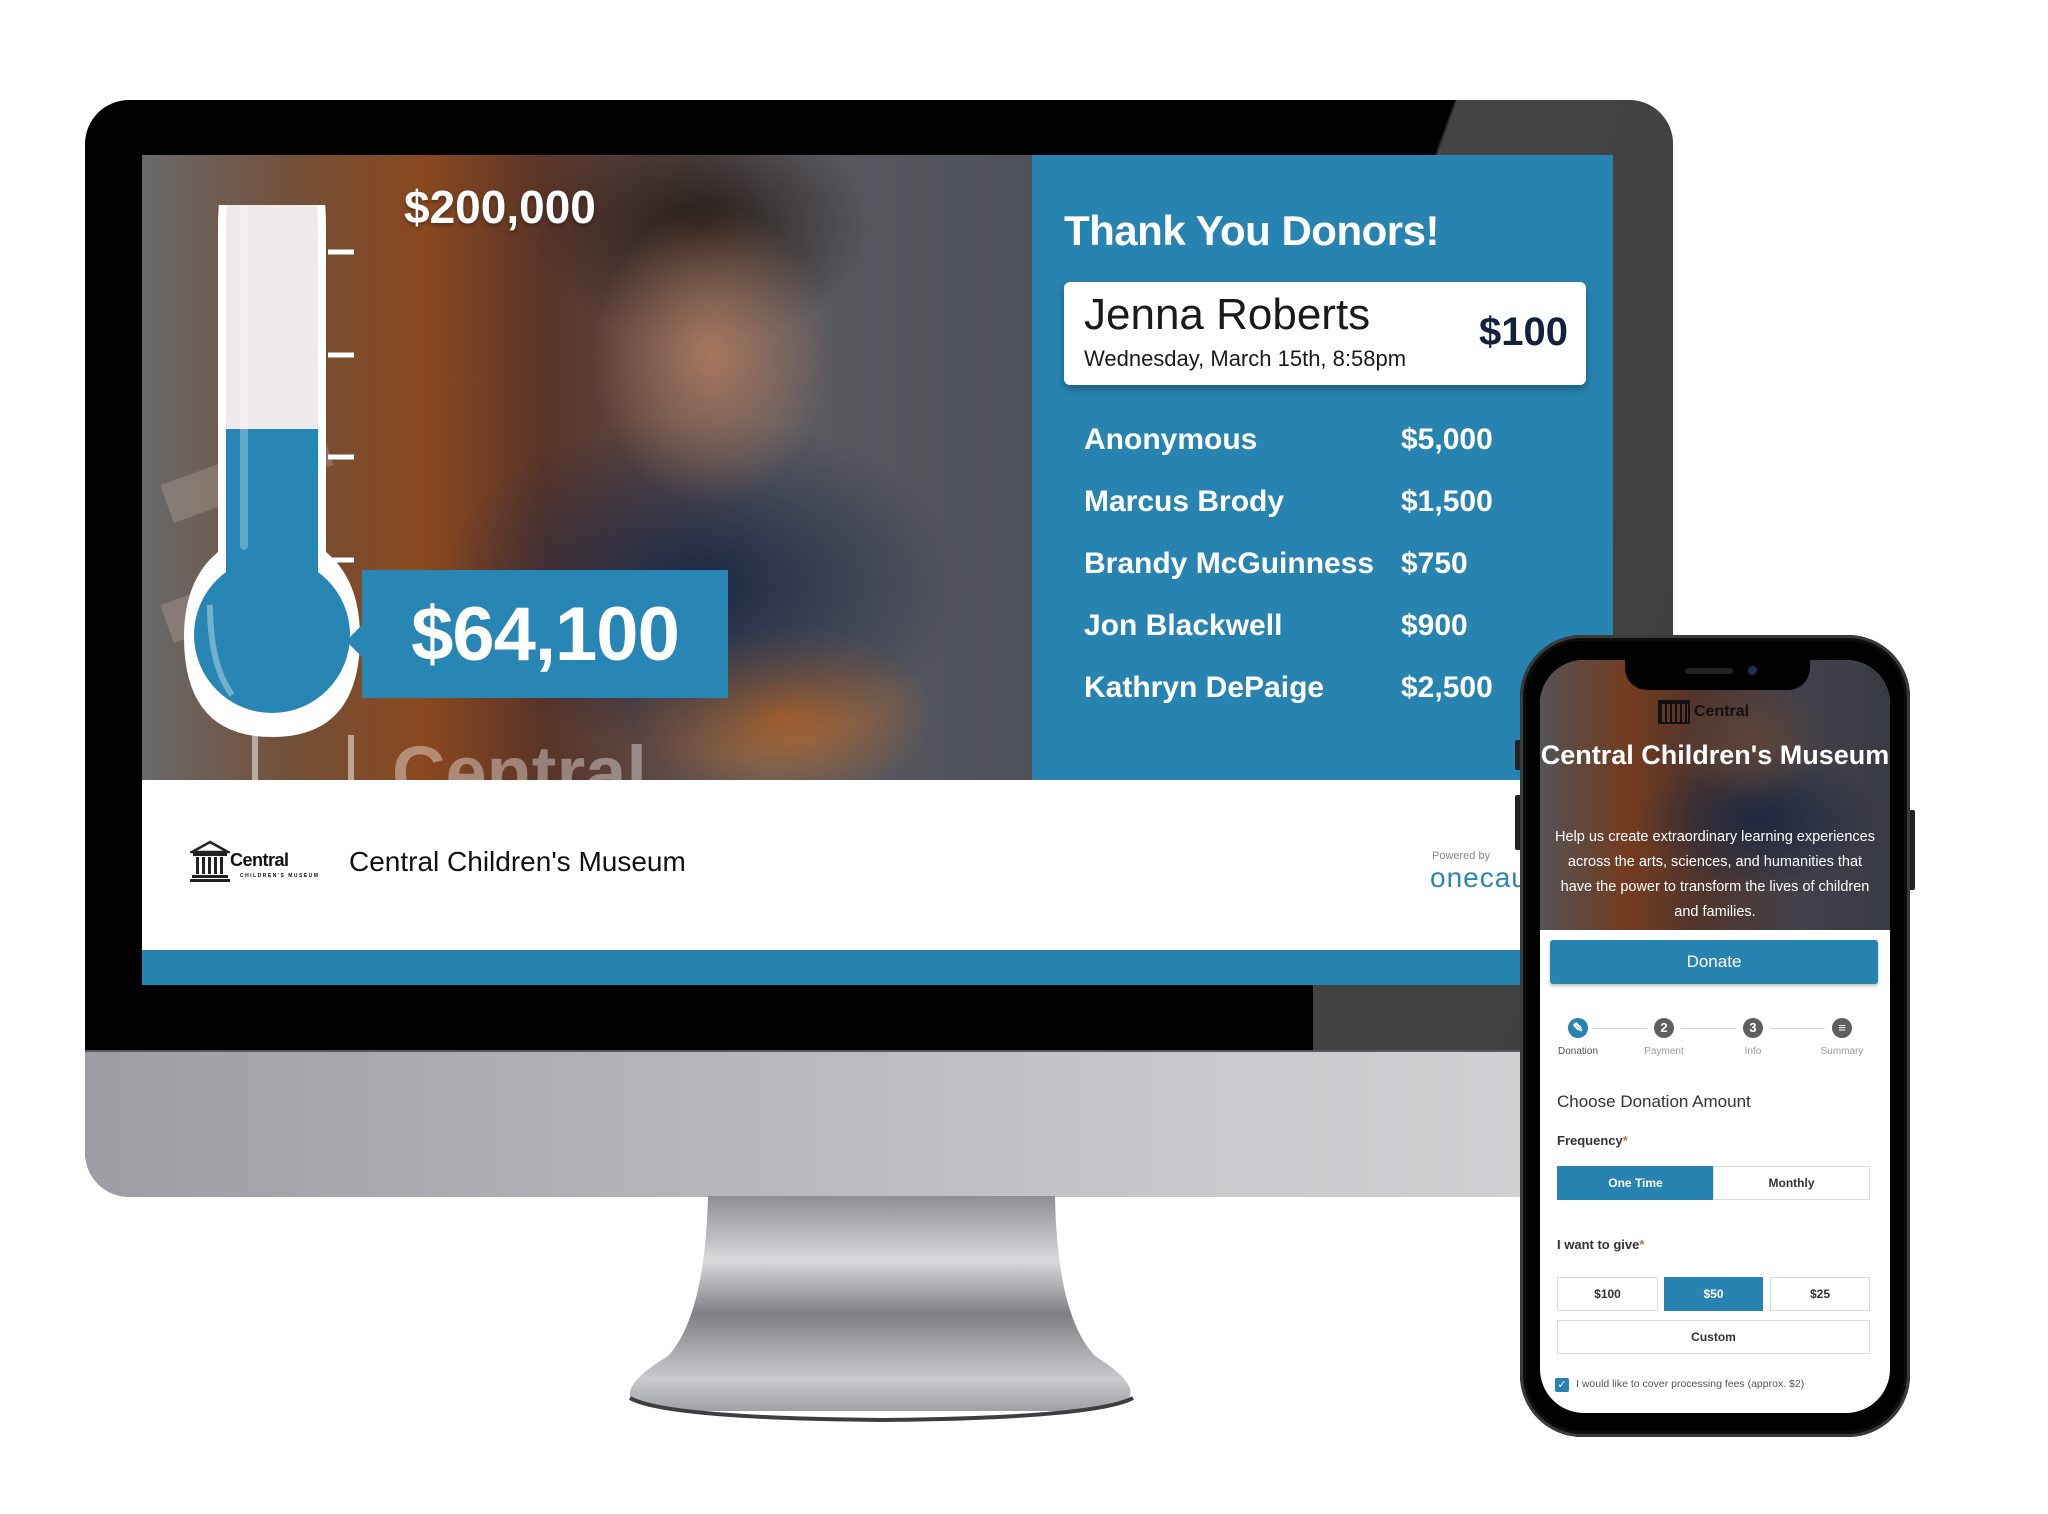 This screenshot has width=2048, height=1514. I want to click on amount-option-100: $100, so click(1607, 1294).